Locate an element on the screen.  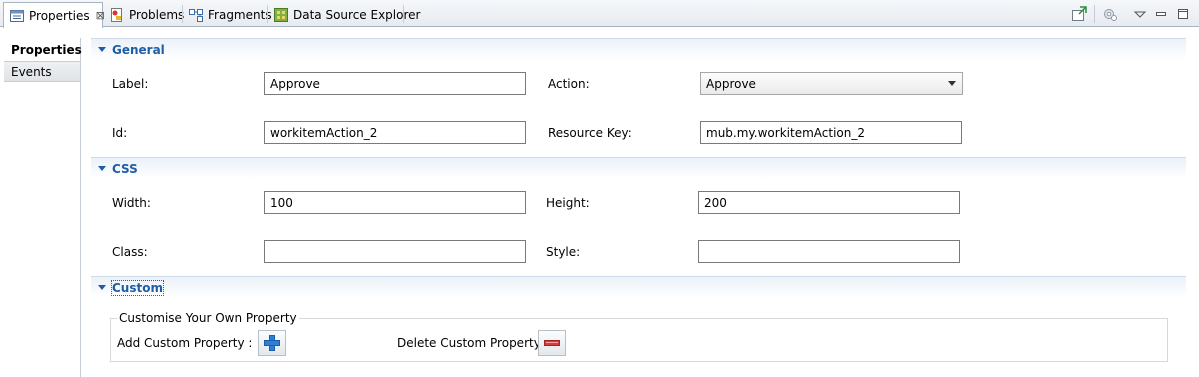
action-select-value: Approve is located at coordinates (731, 83).